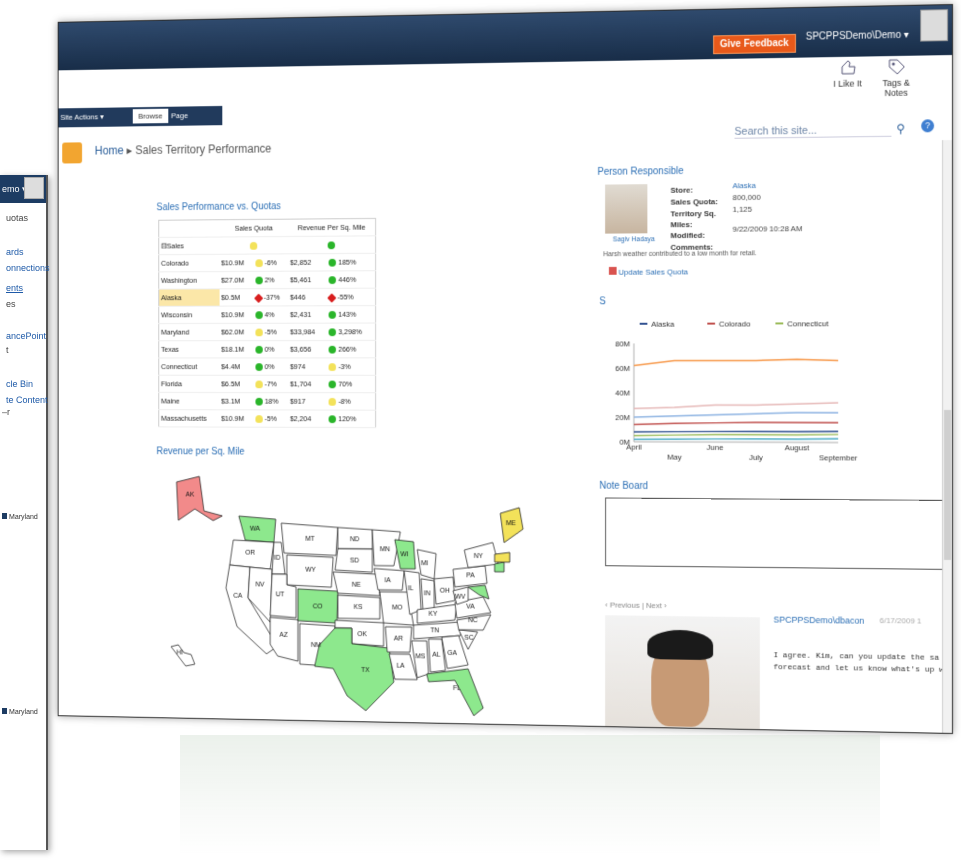 This screenshot has height=862, width=961. What do you see at coordinates (681, 225) in the screenshot?
I see `miles-label: Miles:` at bounding box center [681, 225].